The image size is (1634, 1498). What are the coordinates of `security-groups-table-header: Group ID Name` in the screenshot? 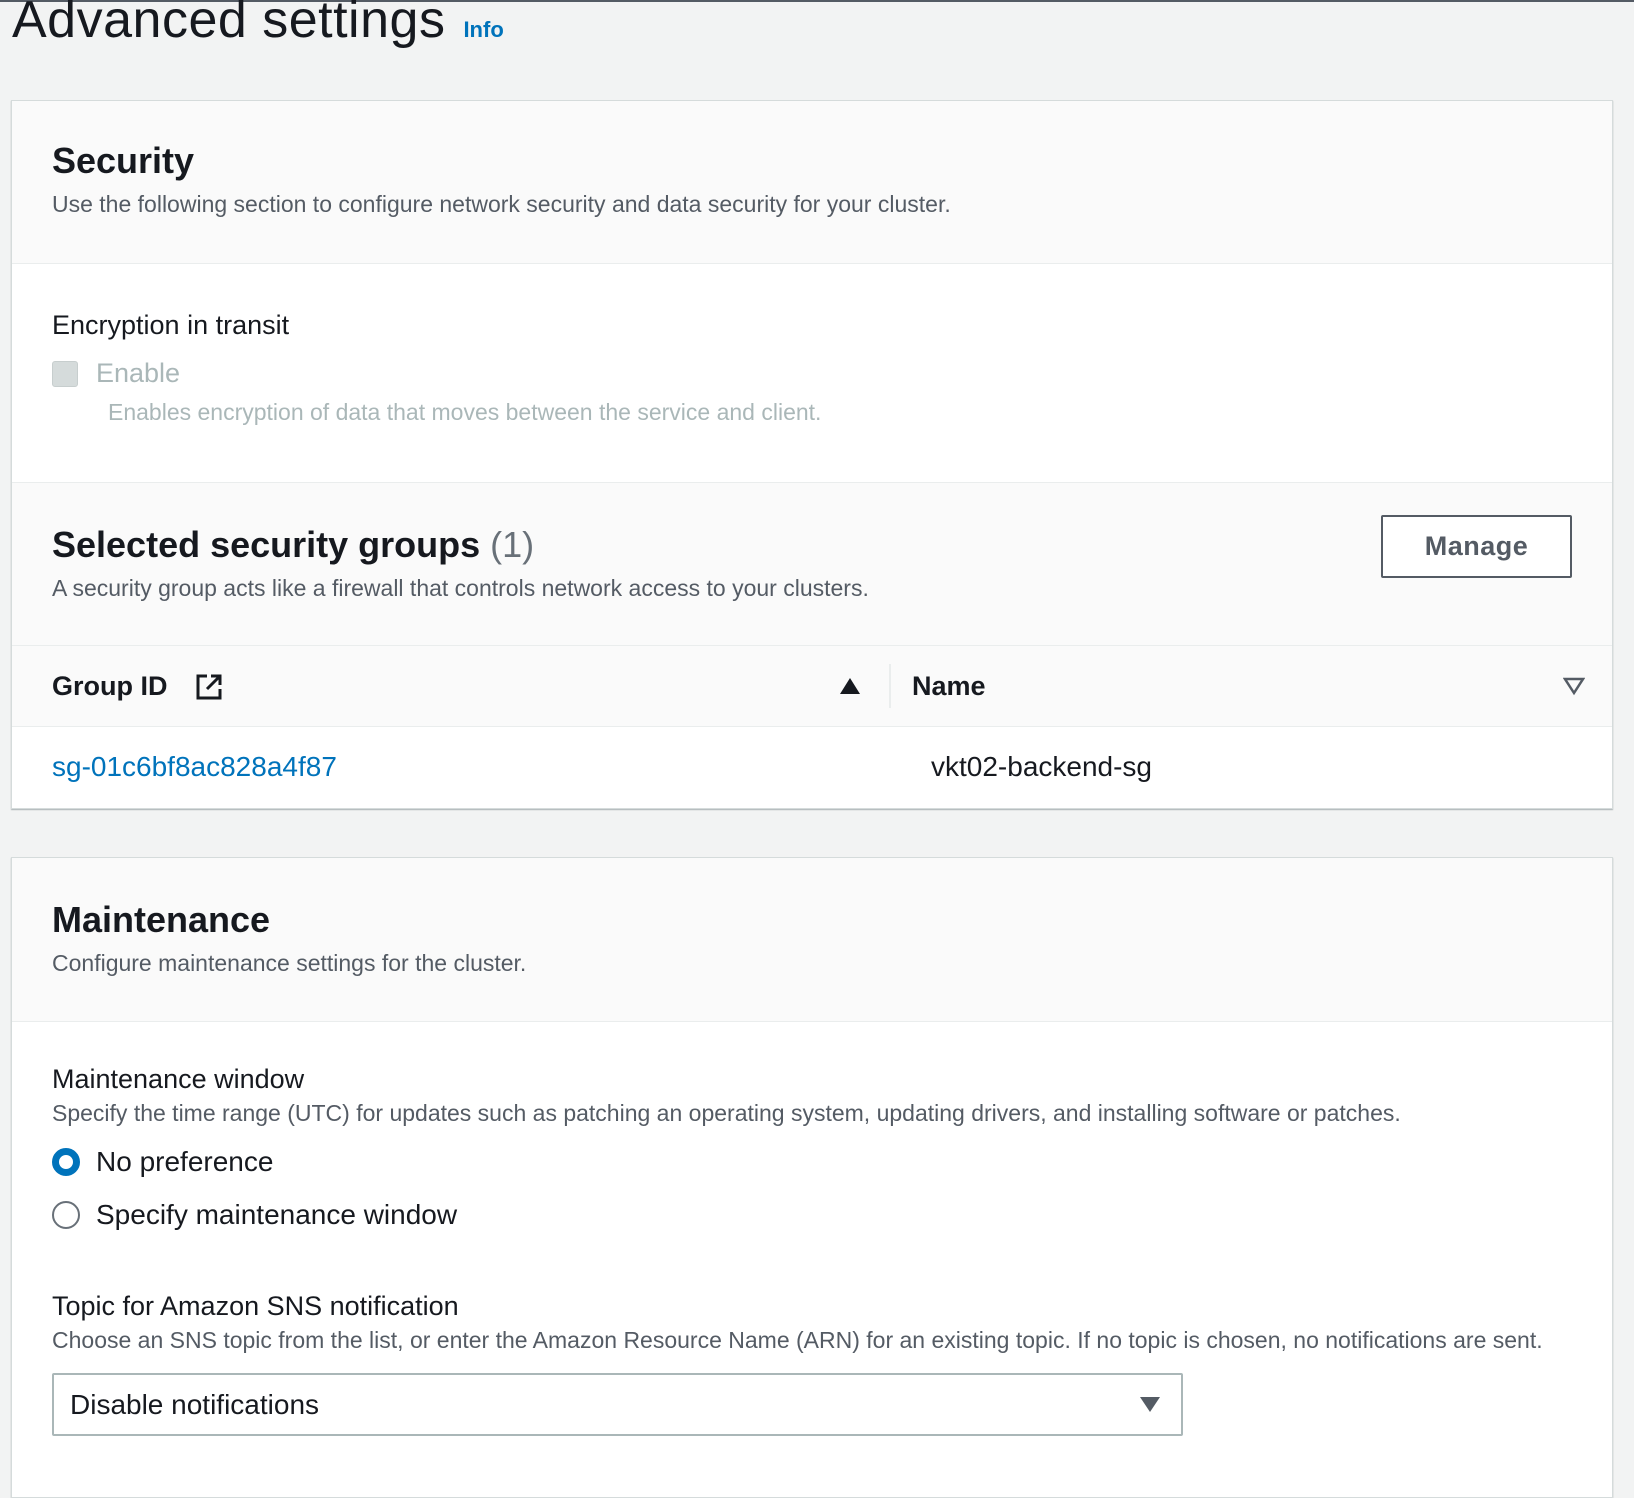 It's located at (812, 686).